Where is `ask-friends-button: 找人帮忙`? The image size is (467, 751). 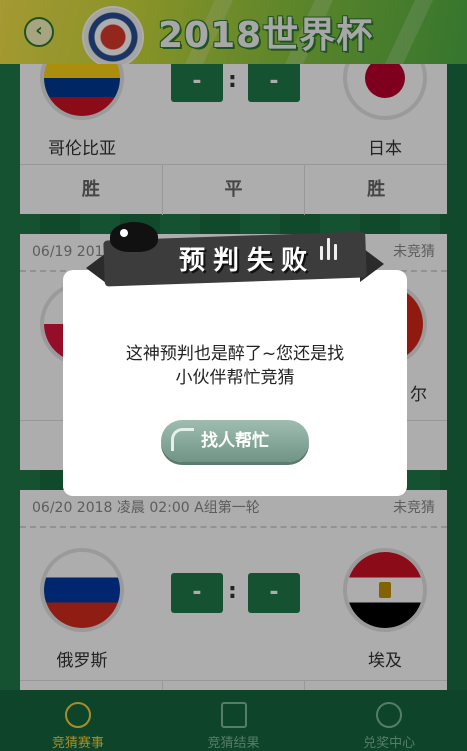 ask-friends-button: 找人帮忙 is located at coordinates (235, 441).